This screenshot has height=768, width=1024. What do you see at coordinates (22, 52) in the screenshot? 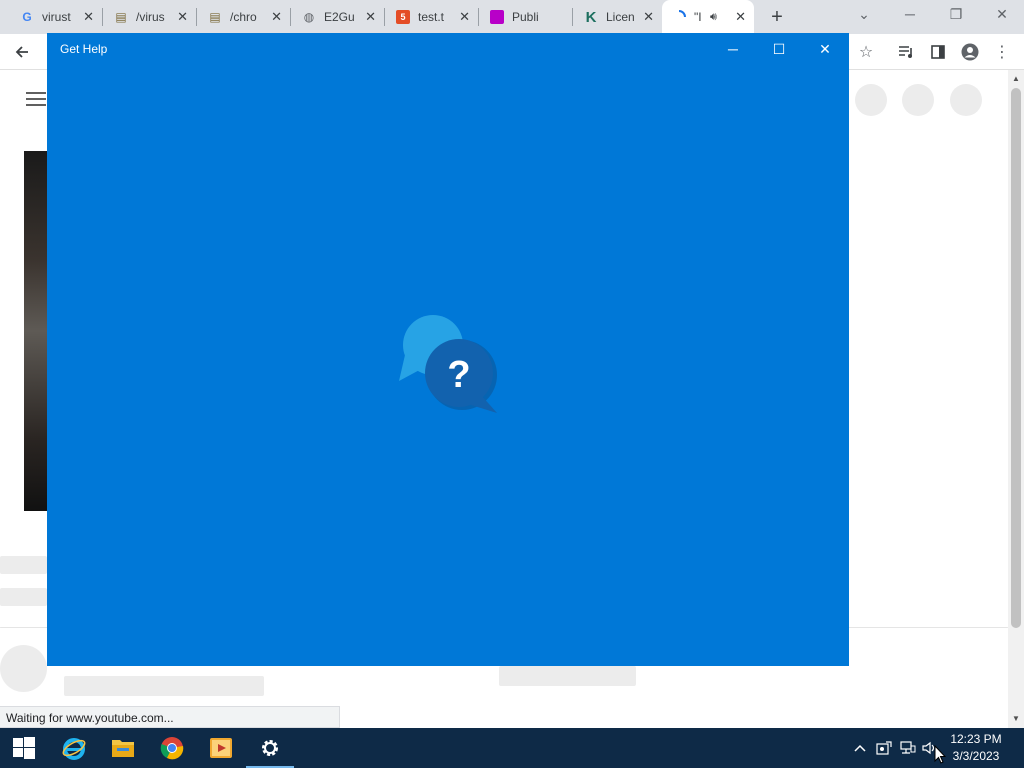
I see `back-arrow-icon` at bounding box center [22, 52].